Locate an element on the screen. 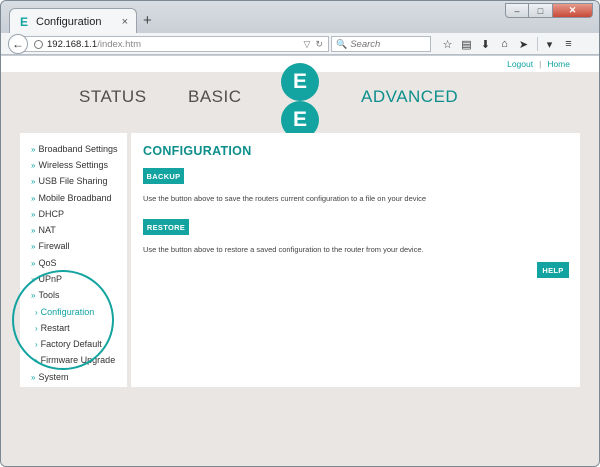 This screenshot has height=467, width=600. window-controls: ‒ □ ✕ is located at coordinates (549, 10).